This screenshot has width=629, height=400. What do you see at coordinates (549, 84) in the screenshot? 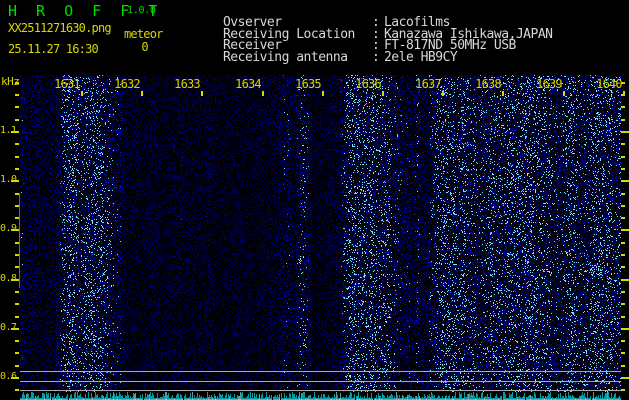
I see `time-tick-label: 1639` at bounding box center [549, 84].